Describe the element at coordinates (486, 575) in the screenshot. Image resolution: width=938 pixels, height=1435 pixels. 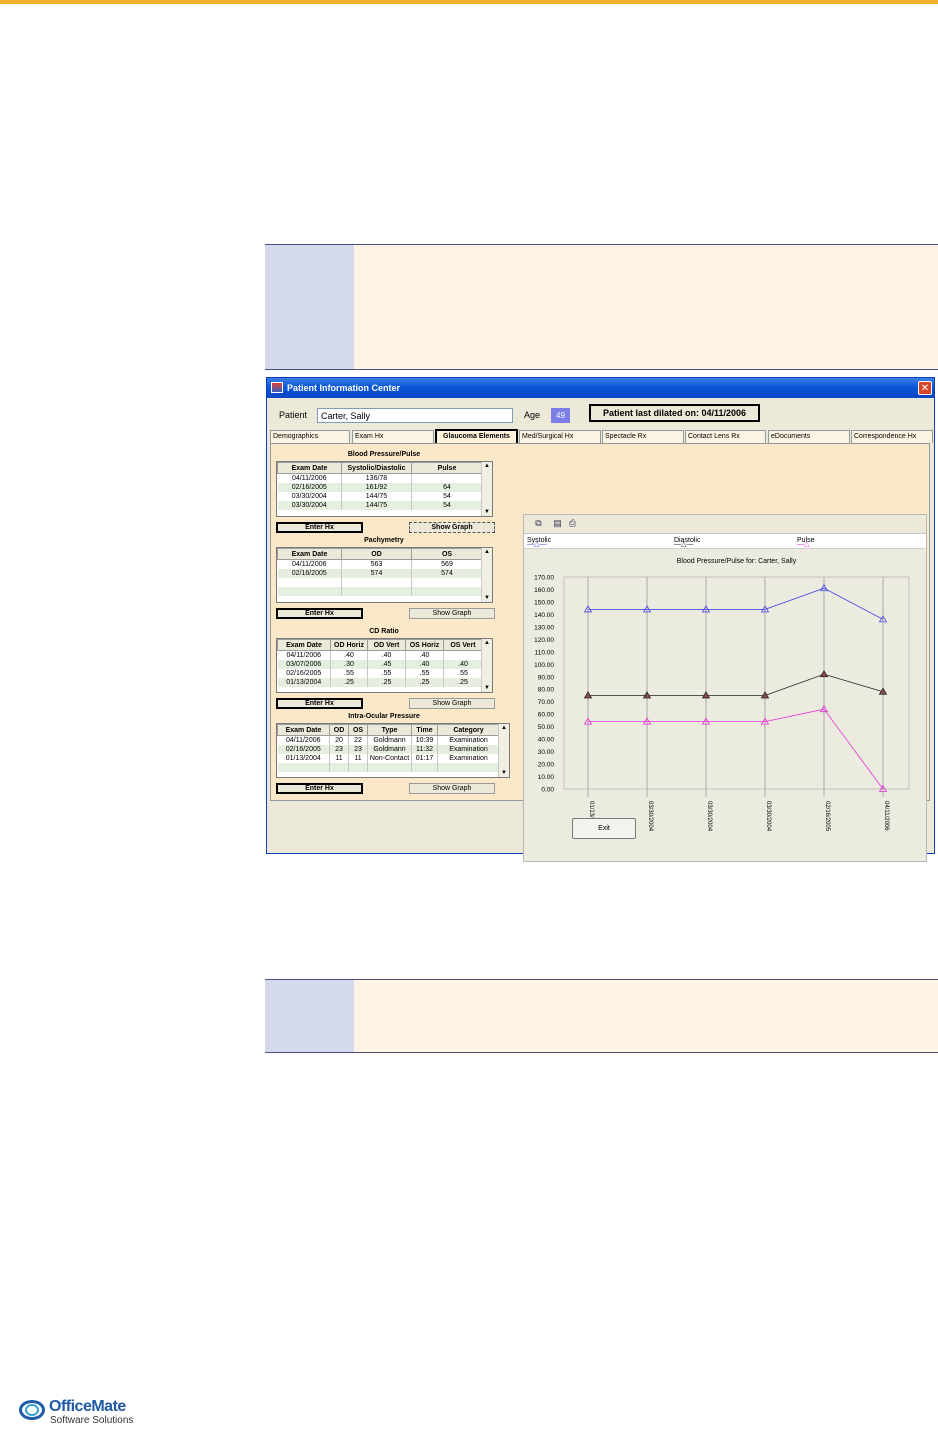
I see `pachymetry-scrollbar: ▲ ▼` at that location.